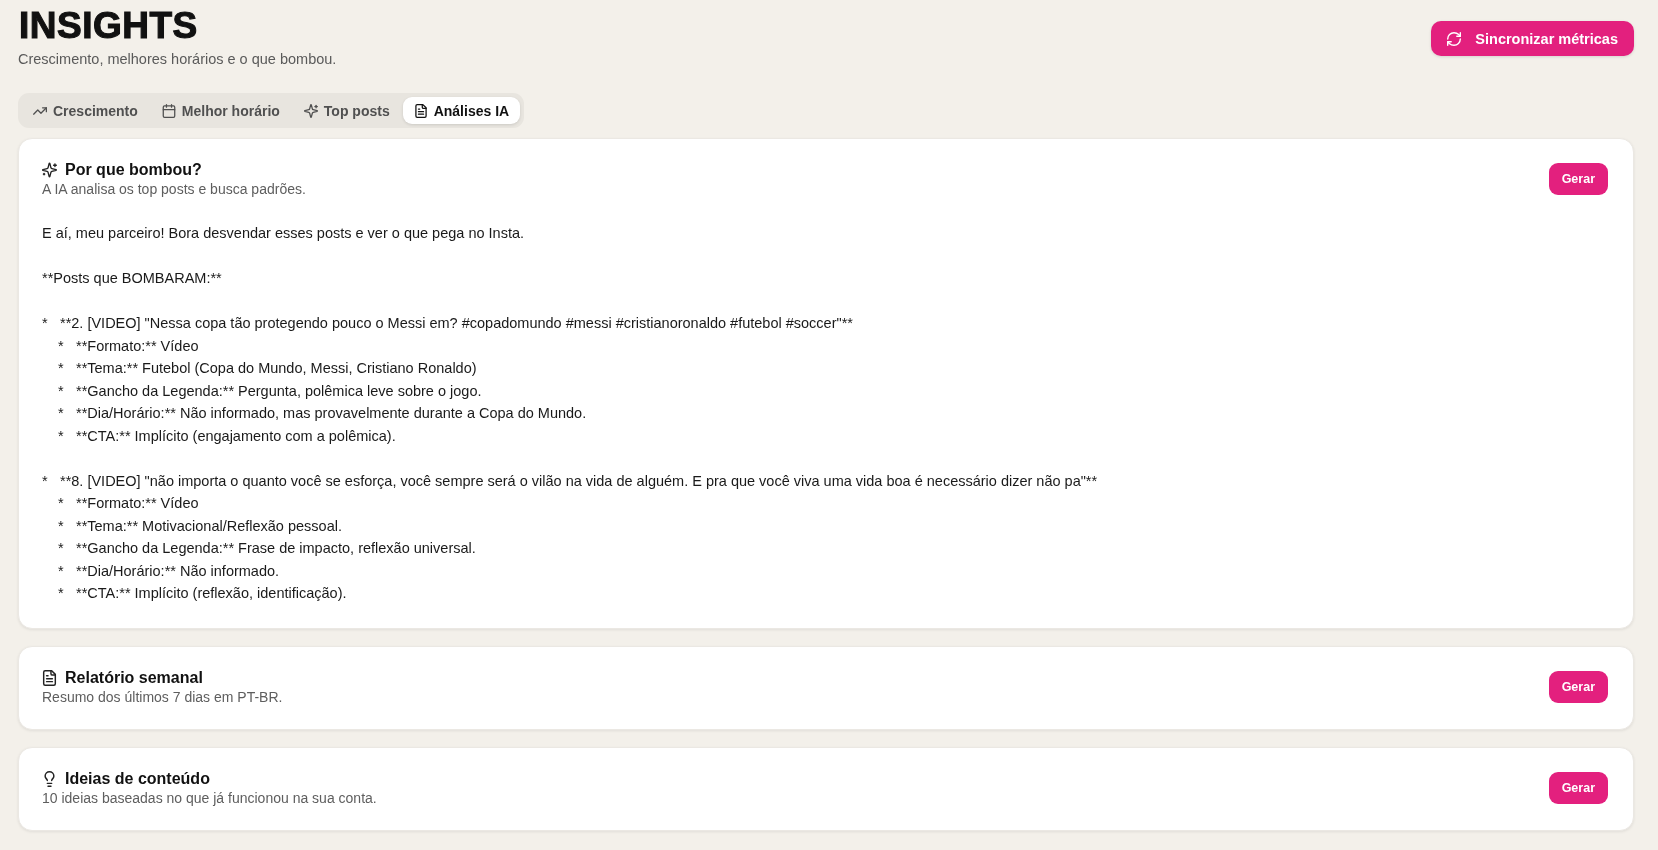 This screenshot has width=1658, height=850. I want to click on list-item-text: **Tema:** Motivacional/Reflexão pessoal., so click(209, 526).